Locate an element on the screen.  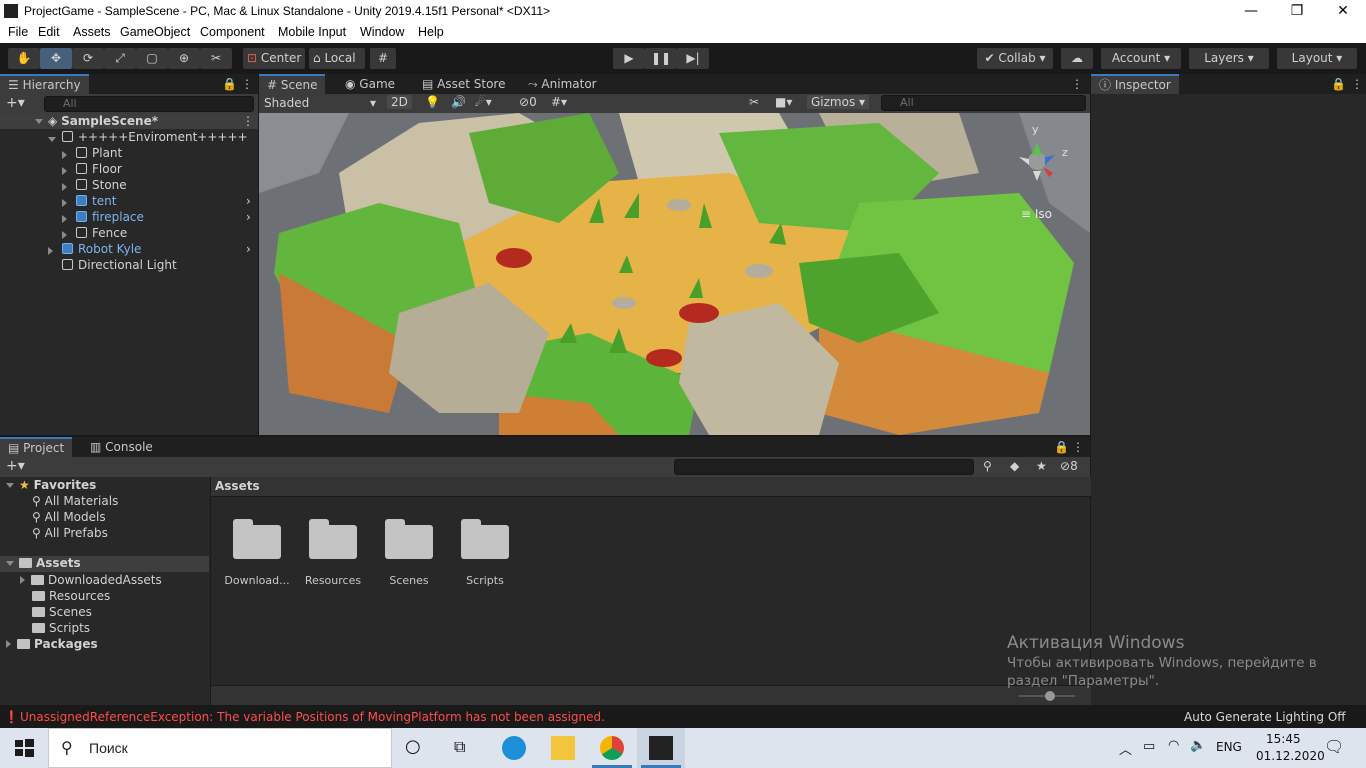
tools-icon: ✂ is located at coordinates (754, 102).